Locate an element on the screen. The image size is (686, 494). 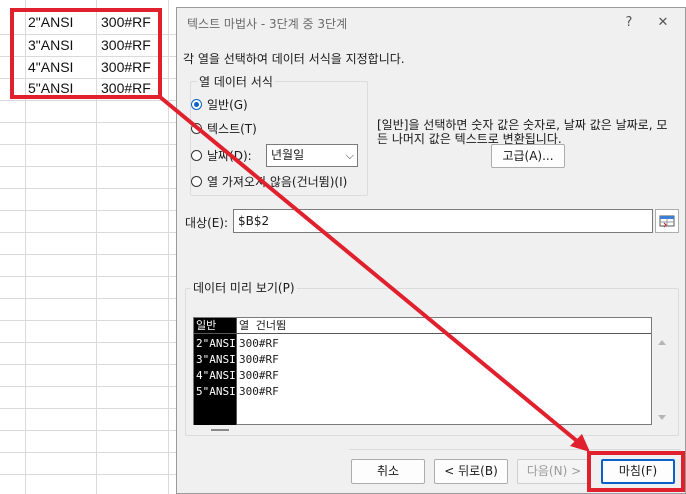
radio-text: 텍스트(T) is located at coordinates (224, 128).